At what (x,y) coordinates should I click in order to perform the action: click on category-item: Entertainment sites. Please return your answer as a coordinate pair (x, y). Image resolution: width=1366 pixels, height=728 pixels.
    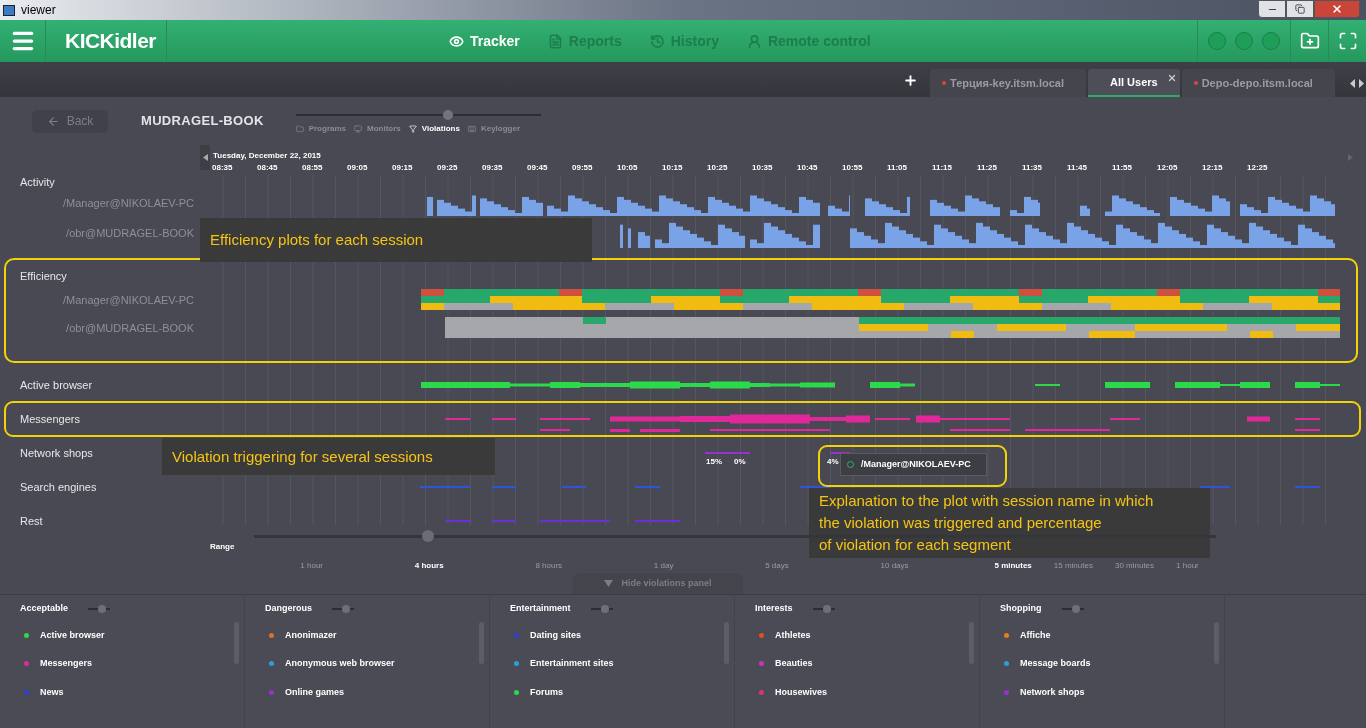
    Looking at the image, I should click on (572, 664).